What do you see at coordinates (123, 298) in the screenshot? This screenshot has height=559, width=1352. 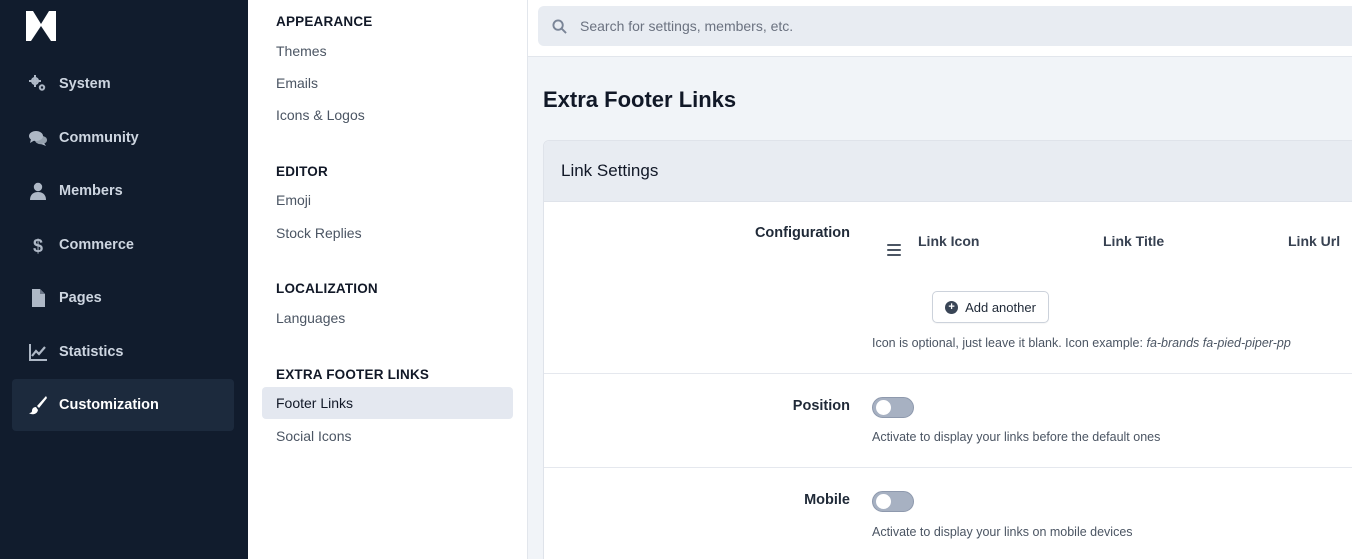 I see `nav-item-pages: Pages` at bounding box center [123, 298].